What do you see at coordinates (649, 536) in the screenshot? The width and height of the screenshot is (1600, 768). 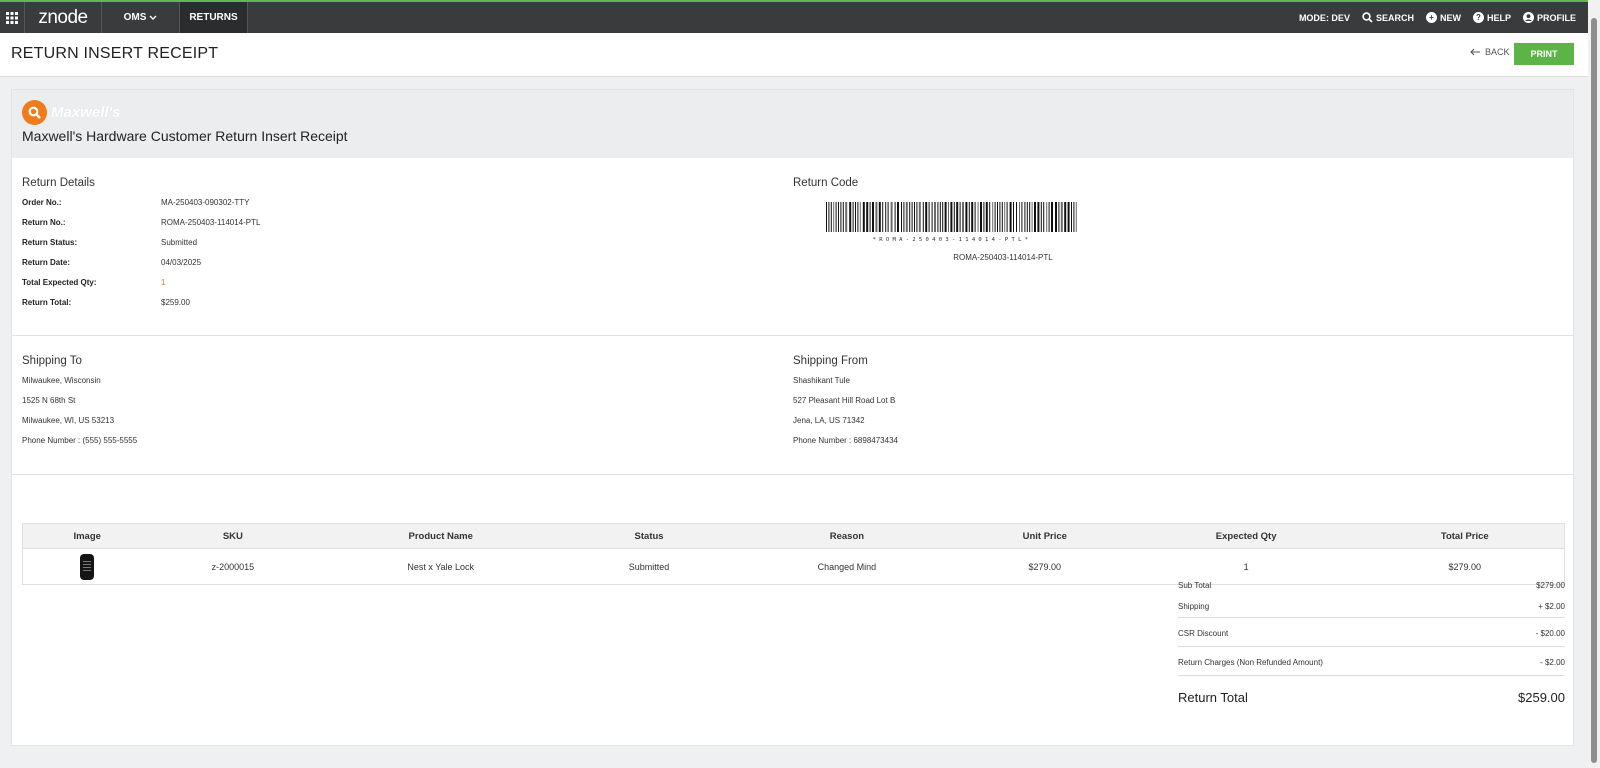 I see `column-header: Status` at bounding box center [649, 536].